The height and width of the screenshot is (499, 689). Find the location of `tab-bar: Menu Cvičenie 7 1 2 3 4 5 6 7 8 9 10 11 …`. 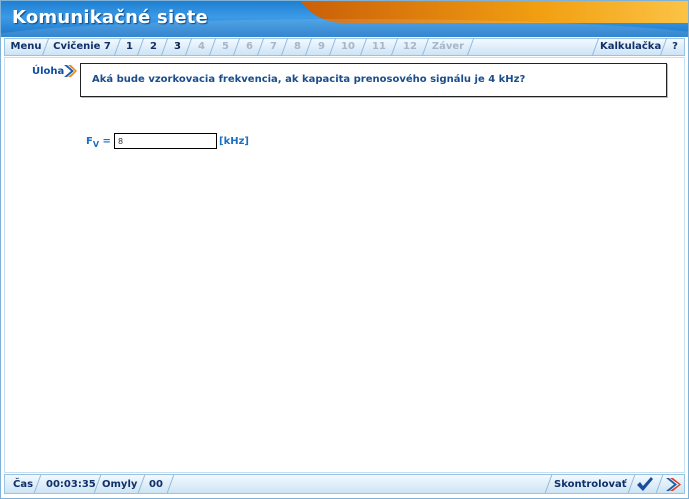

tab-bar: Menu Cvičenie 7 1 2 3 4 5 6 7 8 9 10 11 … is located at coordinates (344, 47).